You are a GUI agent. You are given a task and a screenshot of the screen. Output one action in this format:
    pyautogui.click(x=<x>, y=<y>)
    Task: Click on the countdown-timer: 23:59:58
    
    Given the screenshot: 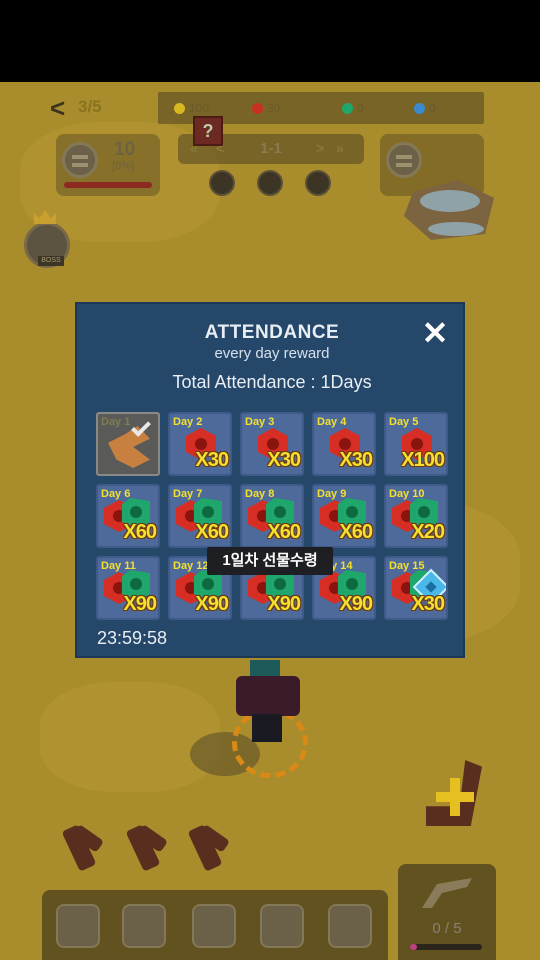 What is the action you would take?
    pyautogui.click(x=132, y=638)
    